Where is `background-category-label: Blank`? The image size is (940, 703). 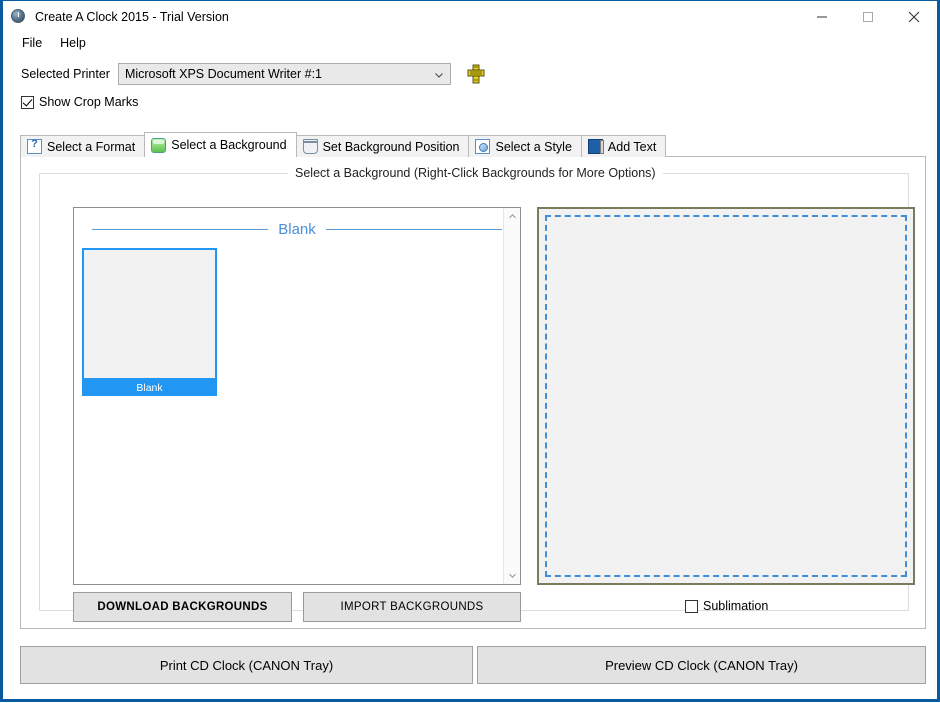 background-category-label: Blank is located at coordinates (297, 229).